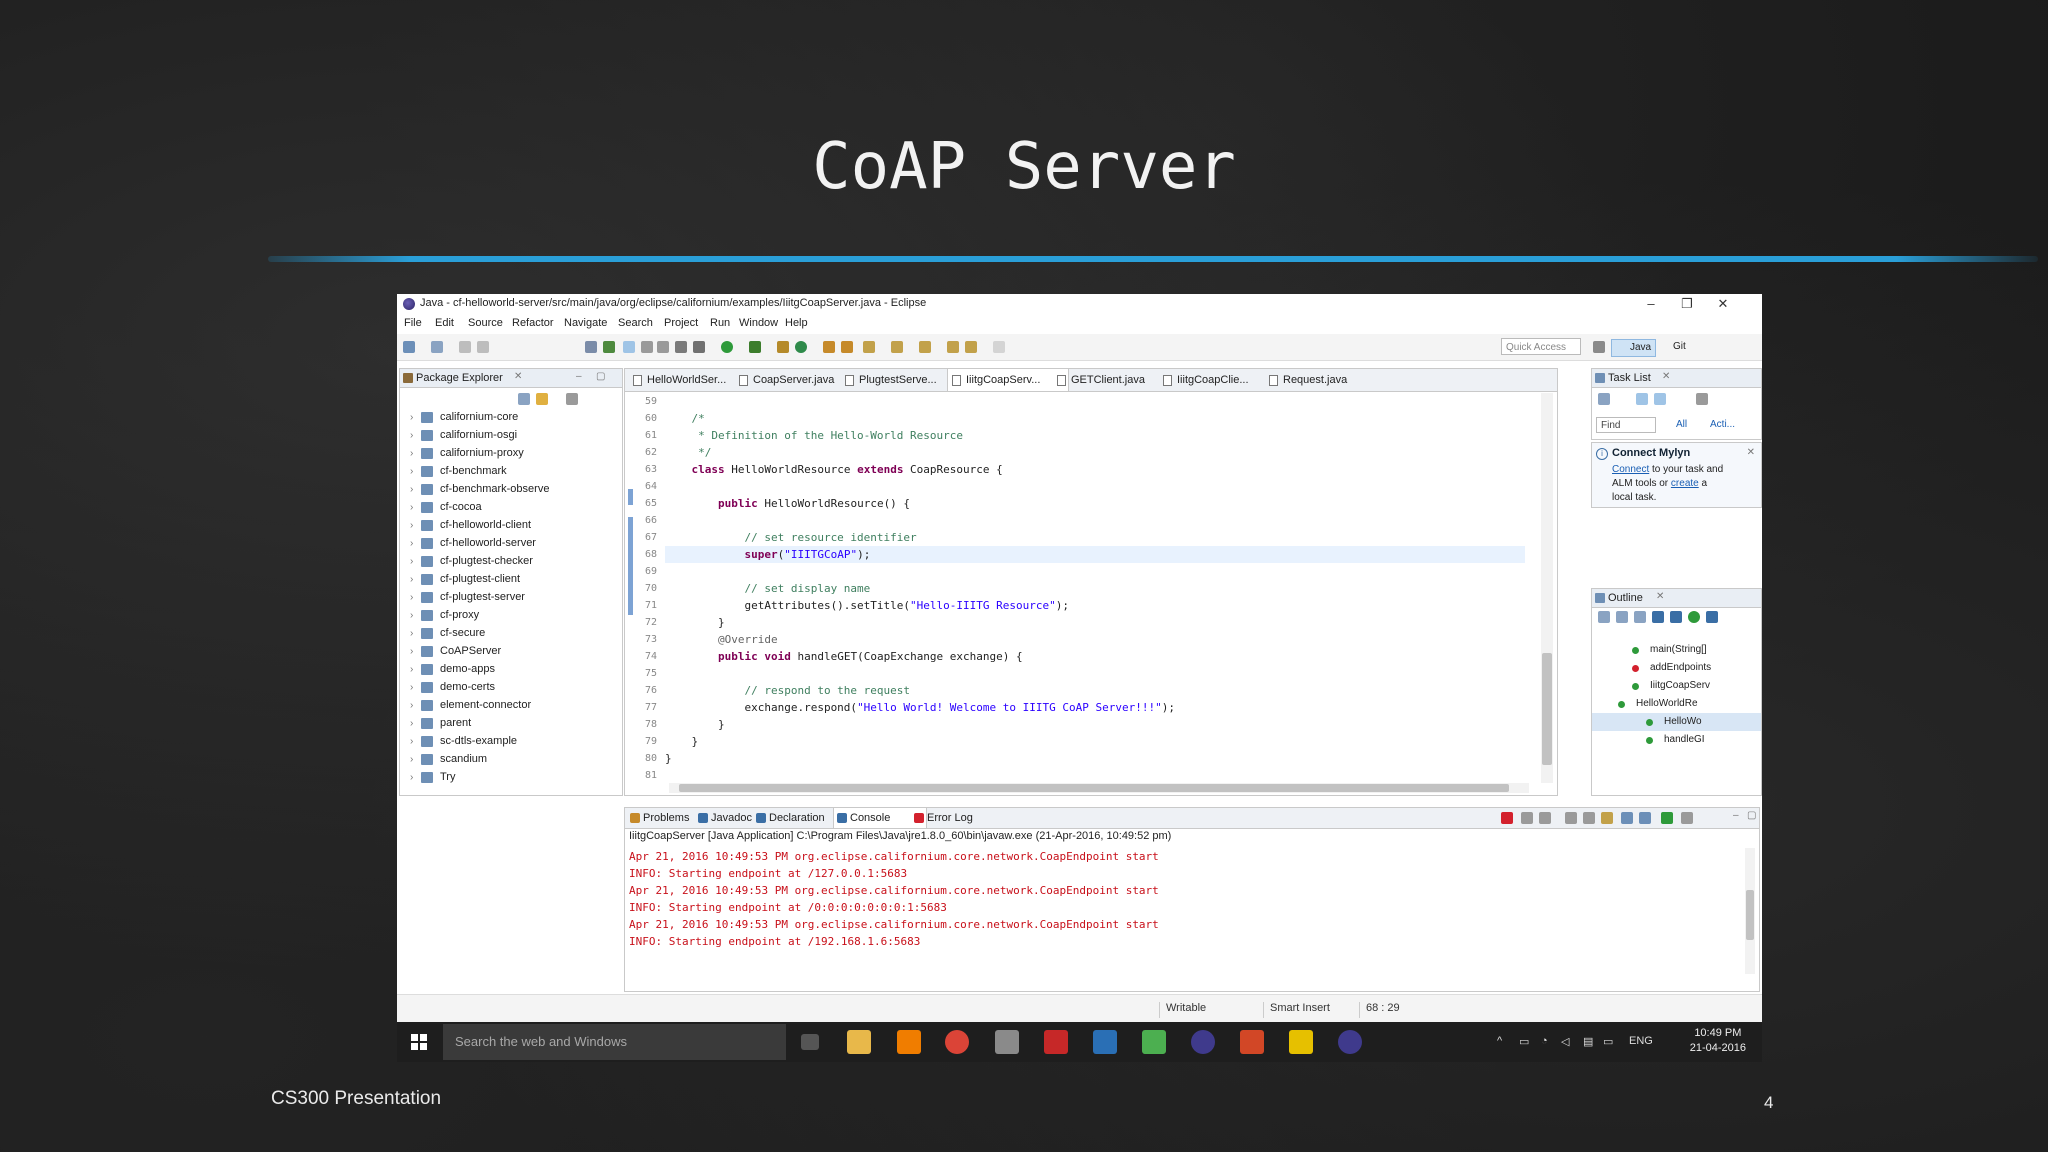 This screenshot has width=2048, height=1152. Describe the element at coordinates (1608, 1041) in the screenshot. I see `keyboard-icon: ▭` at that location.